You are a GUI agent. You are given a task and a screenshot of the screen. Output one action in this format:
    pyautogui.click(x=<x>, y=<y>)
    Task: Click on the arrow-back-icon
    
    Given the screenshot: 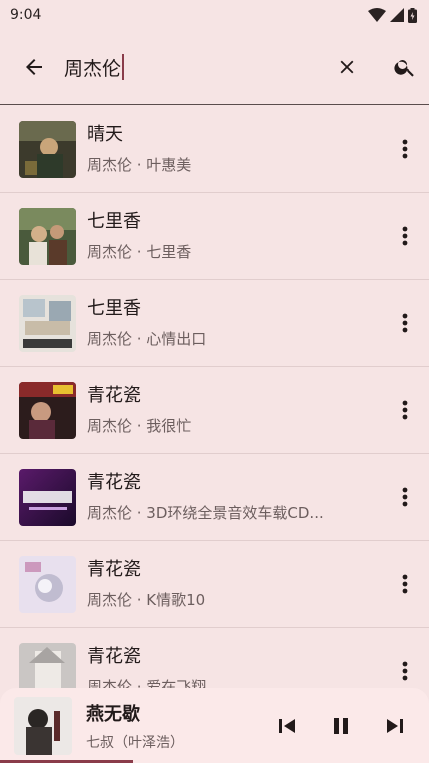 What is the action you would take?
    pyautogui.click(x=34, y=67)
    